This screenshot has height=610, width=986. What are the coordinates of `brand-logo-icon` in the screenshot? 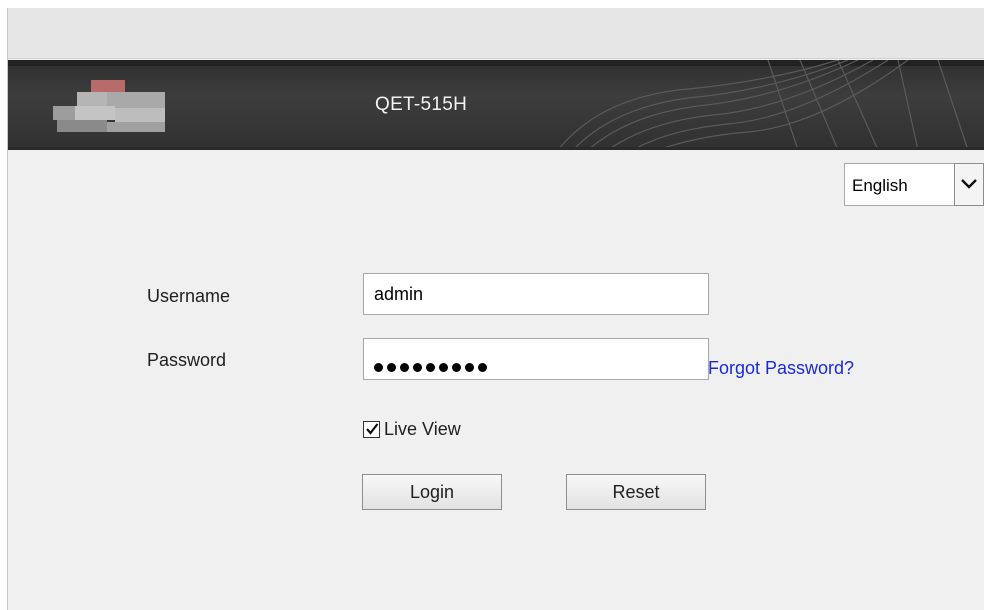 It's located at (109, 106).